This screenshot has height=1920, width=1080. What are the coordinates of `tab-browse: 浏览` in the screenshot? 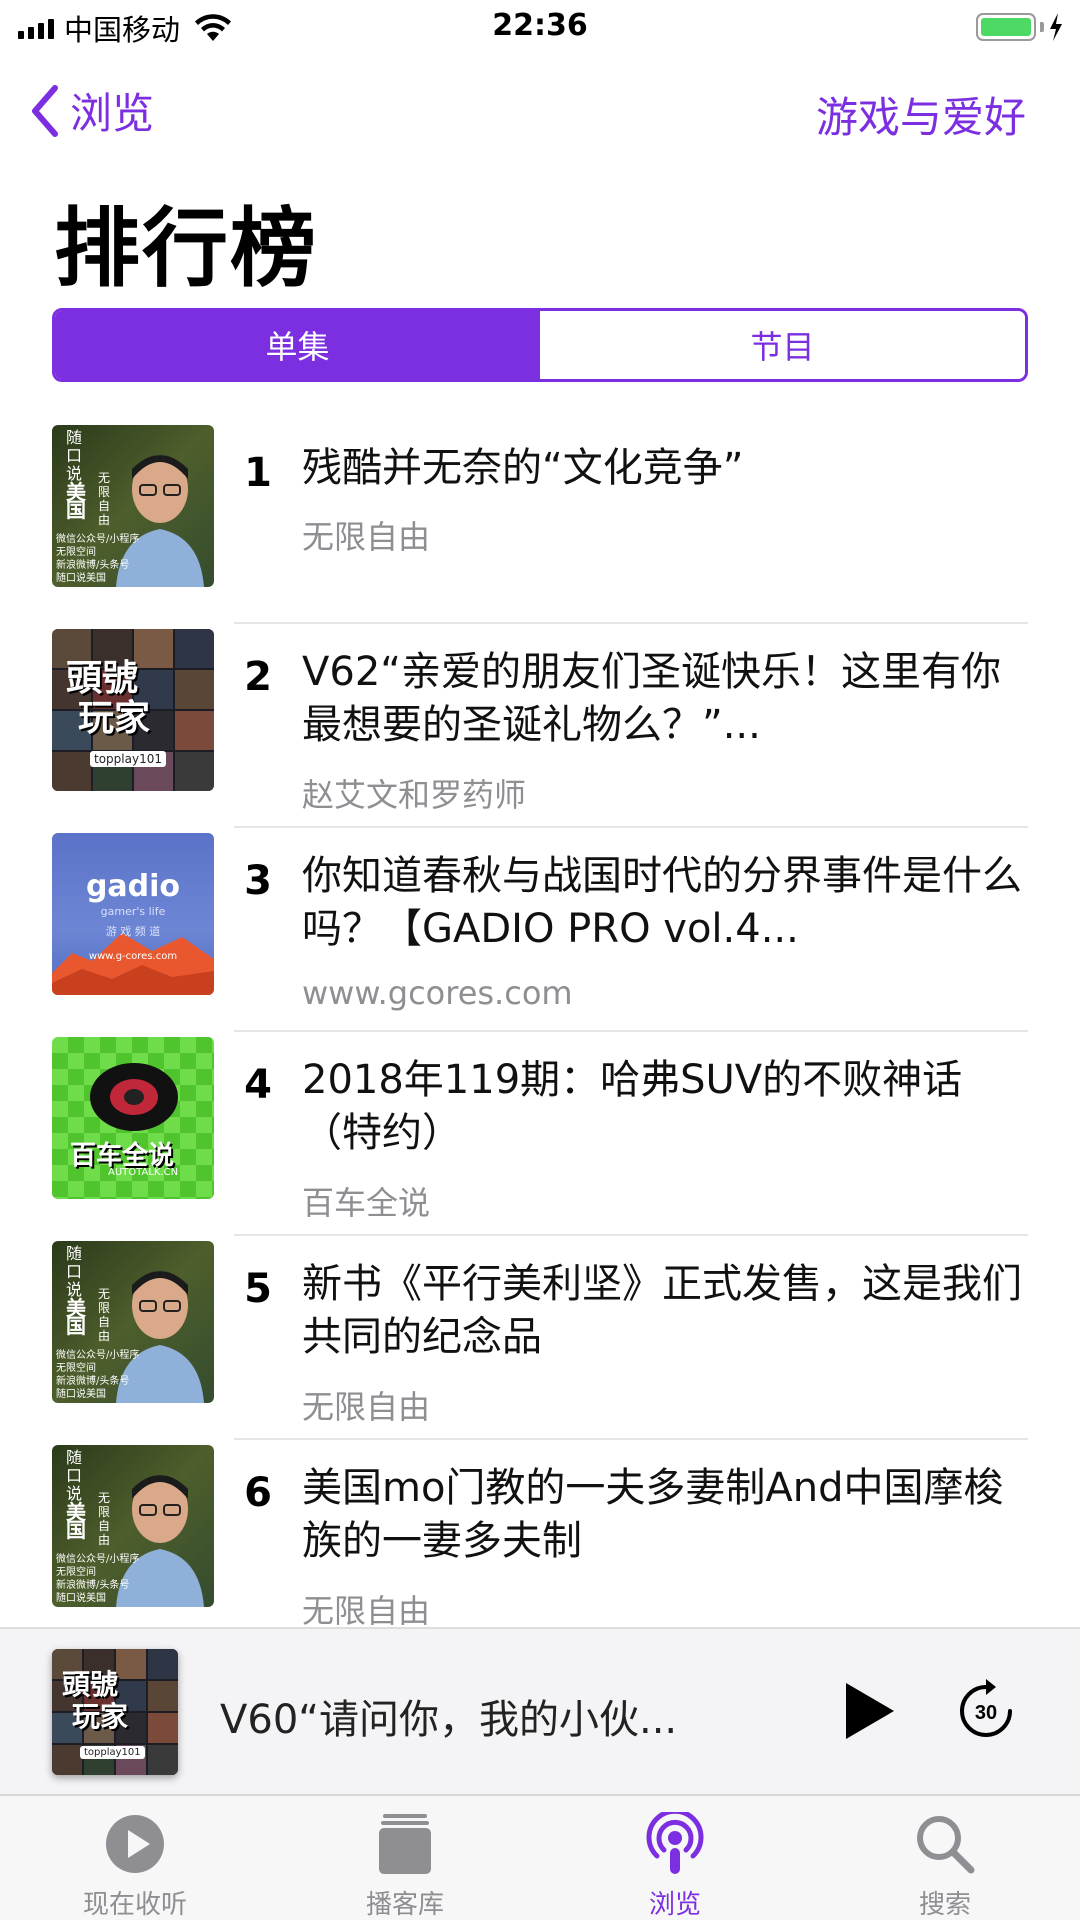 It's located at (675, 1858).